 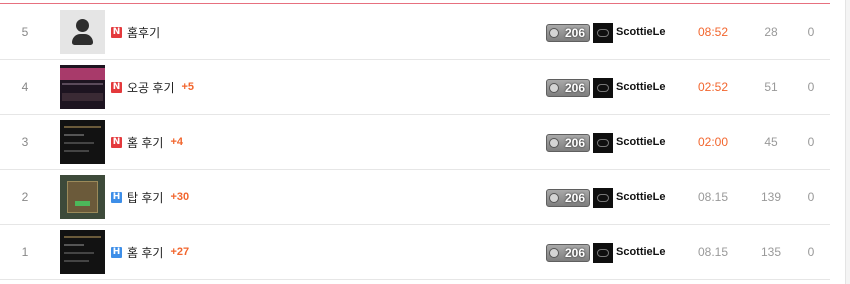 What do you see at coordinates (713, 142) in the screenshot?
I see `post-time: 02:00` at bounding box center [713, 142].